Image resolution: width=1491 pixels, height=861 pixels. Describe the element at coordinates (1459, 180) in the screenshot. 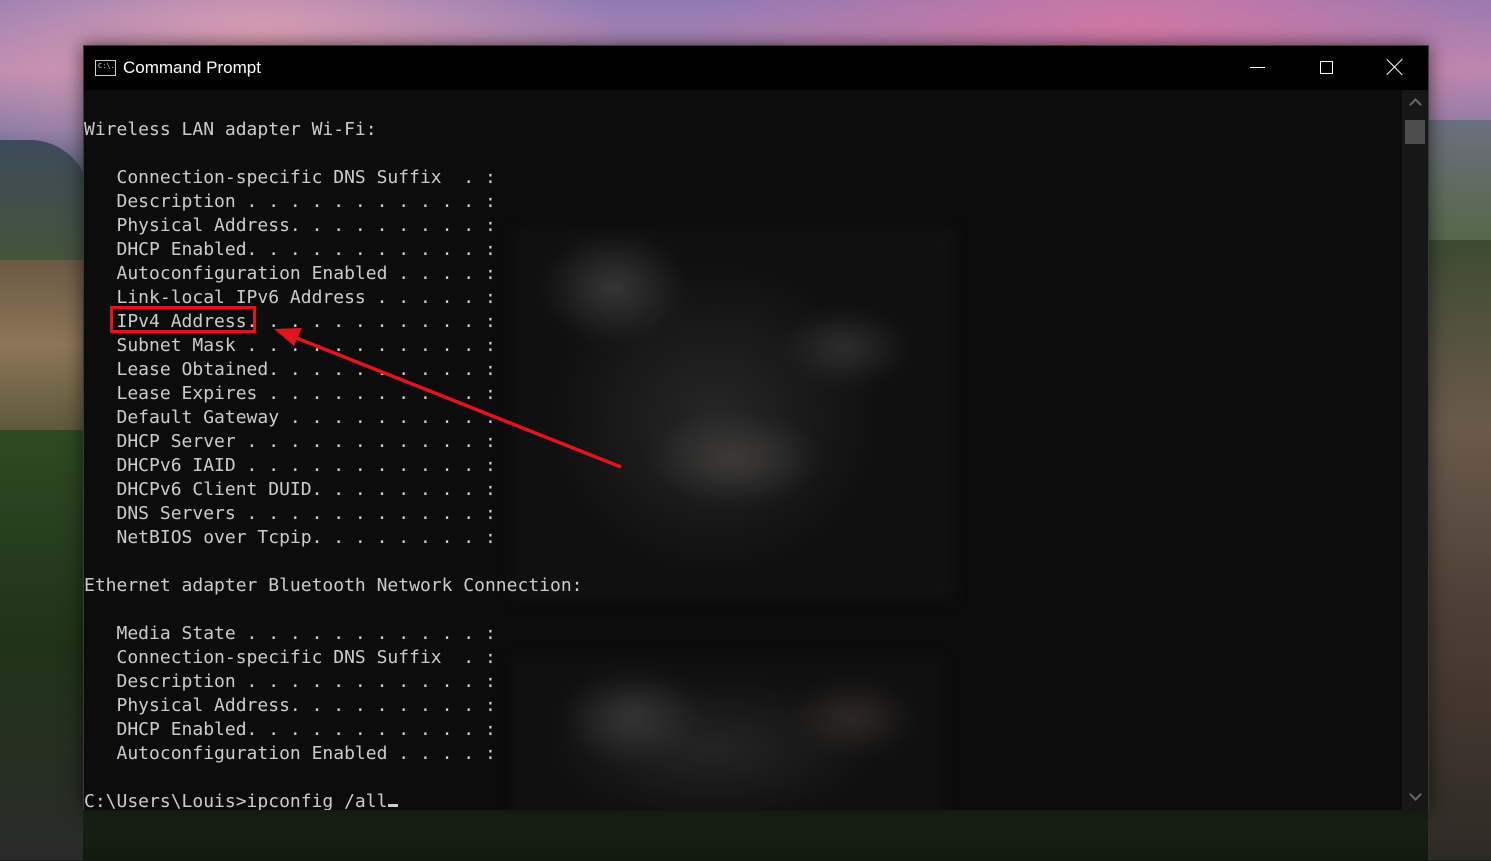

I see `desktop-castle-tower` at that location.